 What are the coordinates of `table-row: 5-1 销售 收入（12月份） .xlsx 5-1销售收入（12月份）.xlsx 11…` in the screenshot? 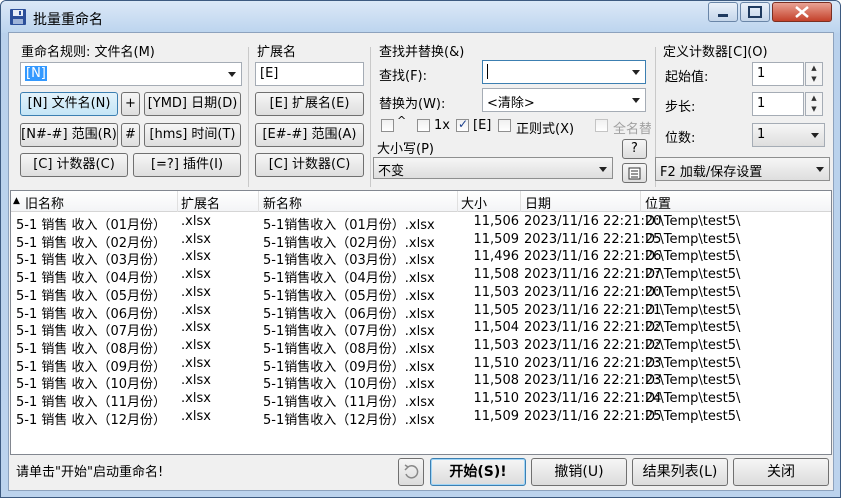 It's located at (421, 418).